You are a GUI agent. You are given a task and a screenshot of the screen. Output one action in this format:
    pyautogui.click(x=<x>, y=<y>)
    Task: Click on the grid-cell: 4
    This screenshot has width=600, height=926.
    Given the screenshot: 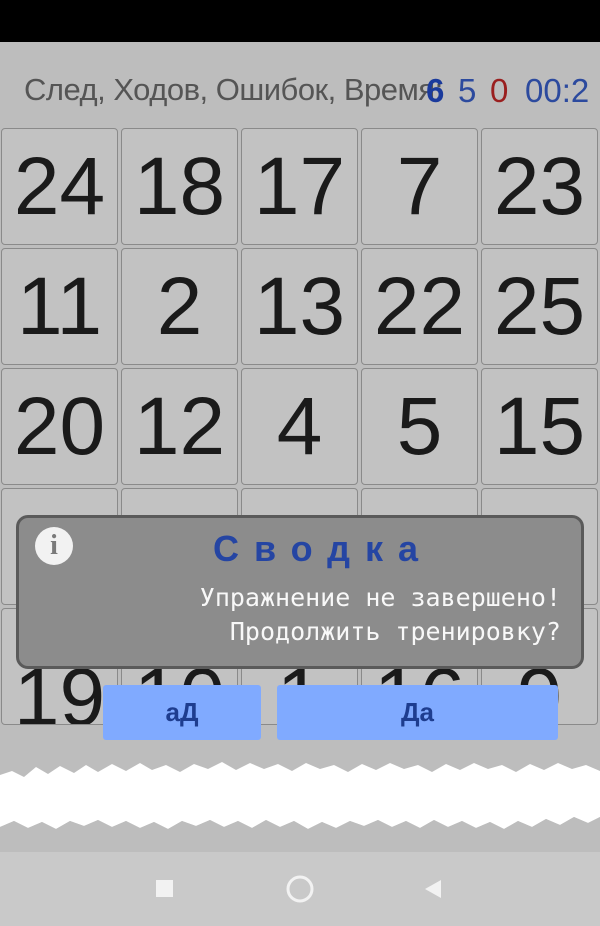 What is the action you would take?
    pyautogui.click(x=299, y=426)
    